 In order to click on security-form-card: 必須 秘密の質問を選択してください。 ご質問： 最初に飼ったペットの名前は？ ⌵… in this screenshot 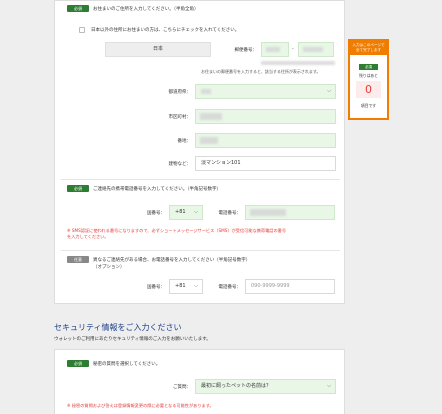, I will do `click(199, 381)`.